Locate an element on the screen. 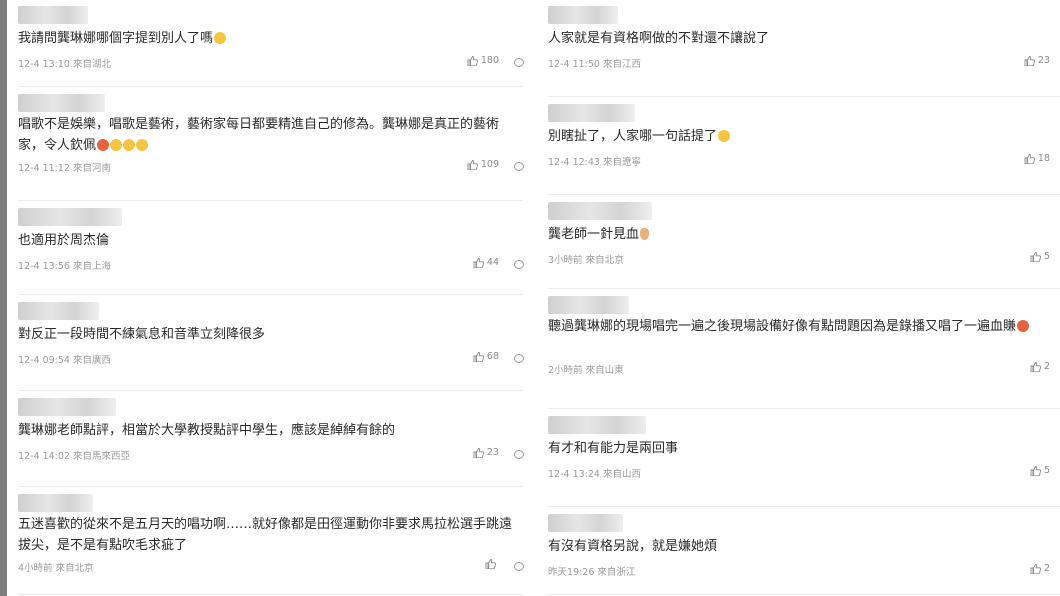 This screenshot has height=596, width=1060. comment-text-content: 也適用於周杰倫 is located at coordinates (64, 240).